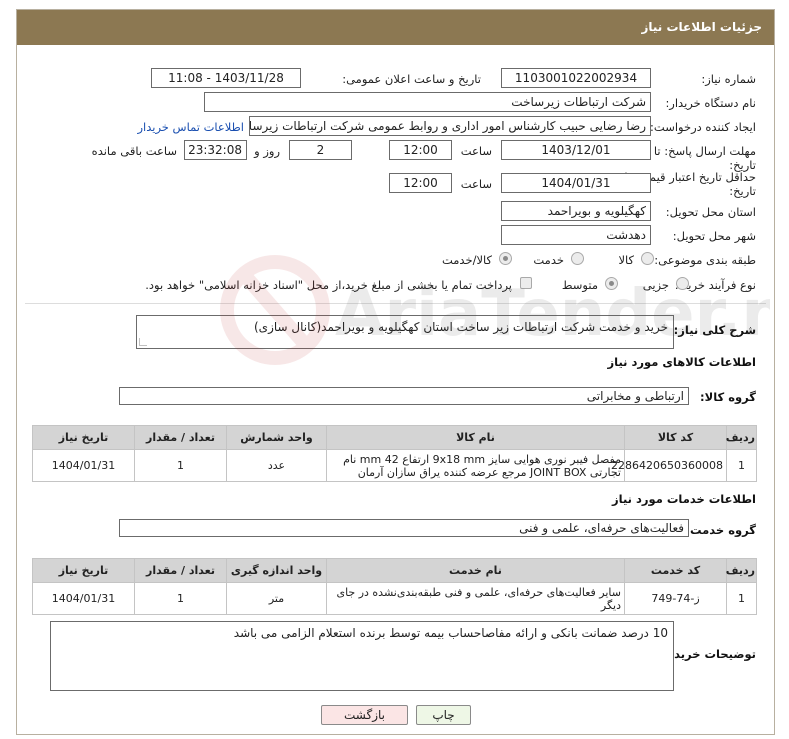 The width and height of the screenshot is (789, 739). What do you see at coordinates (703, 127) in the screenshot?
I see `creator-label: ایجاد کننده درخواست:` at bounding box center [703, 127].